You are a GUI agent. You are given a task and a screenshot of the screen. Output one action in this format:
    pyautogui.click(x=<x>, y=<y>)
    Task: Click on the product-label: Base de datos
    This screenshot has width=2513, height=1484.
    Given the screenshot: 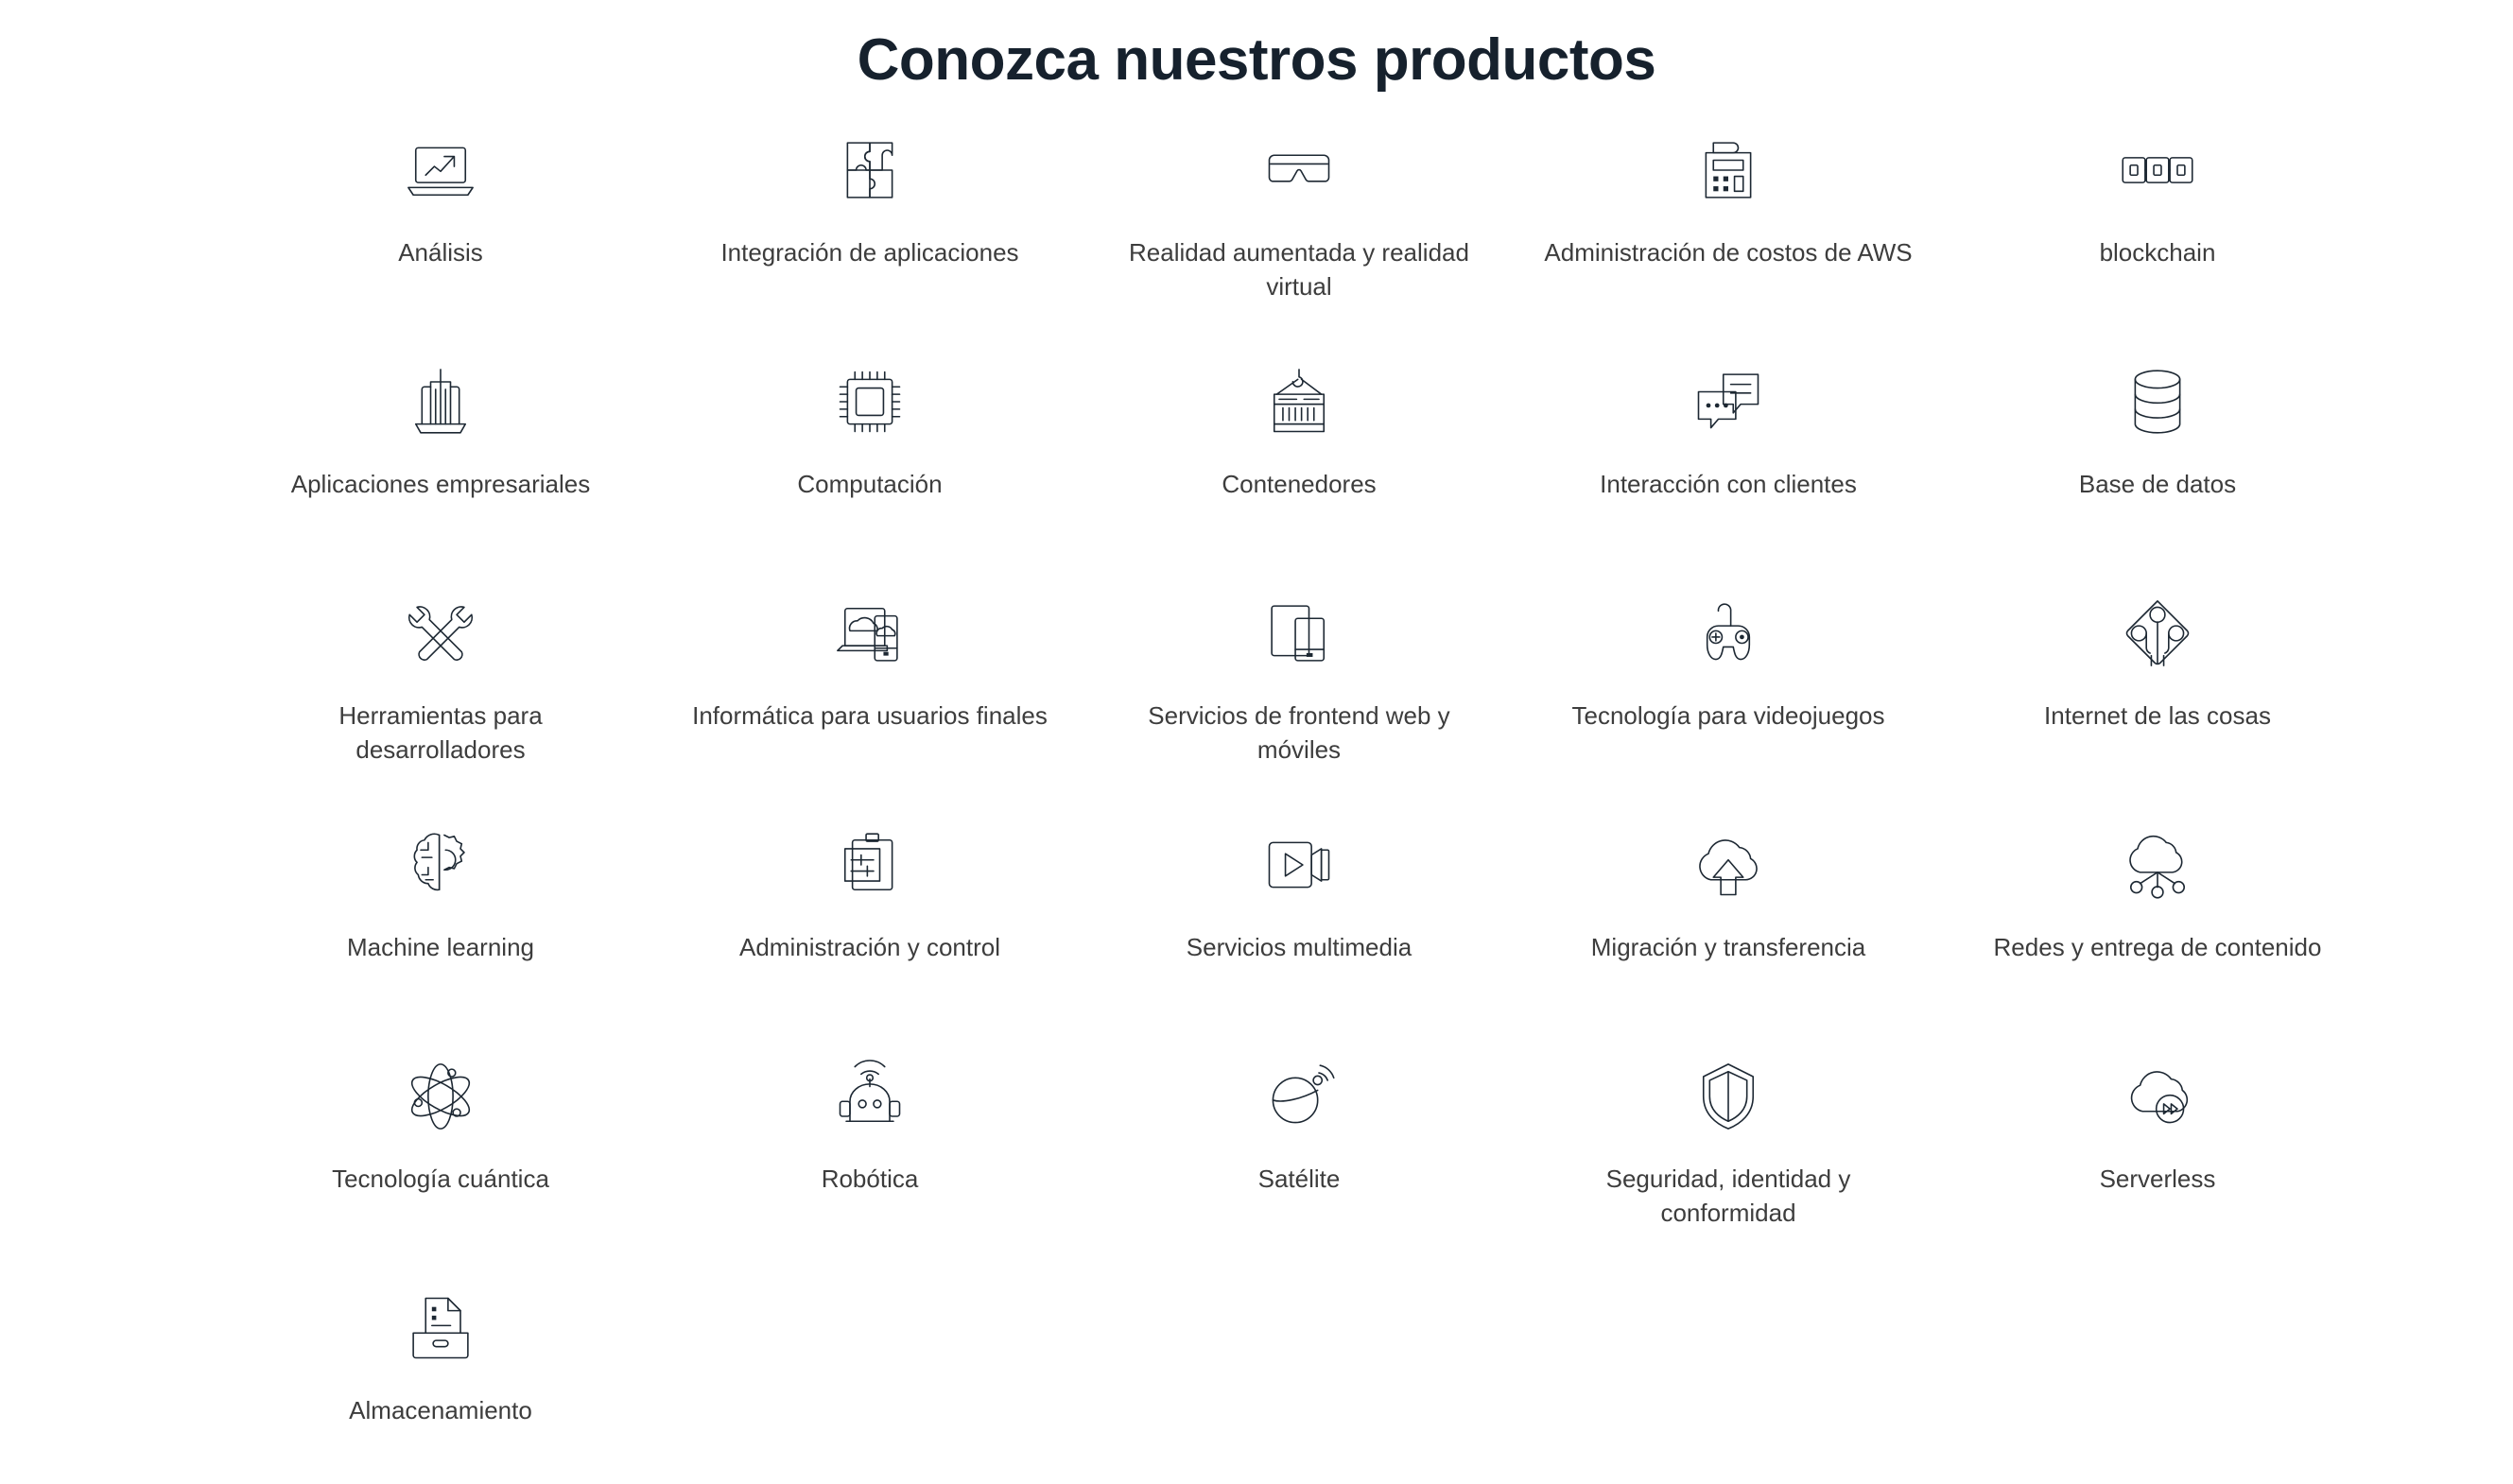 What is the action you would take?
    pyautogui.click(x=2157, y=484)
    